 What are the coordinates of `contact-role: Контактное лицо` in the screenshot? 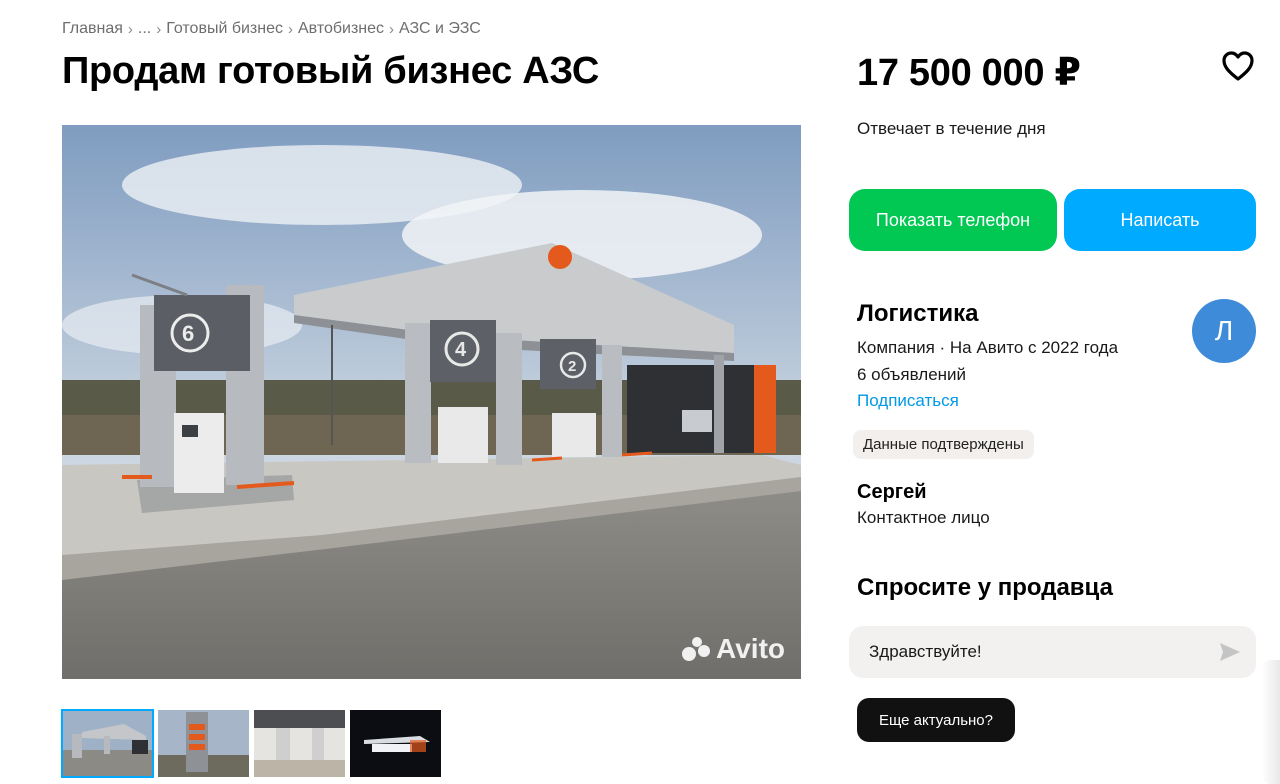 It's located at (923, 517).